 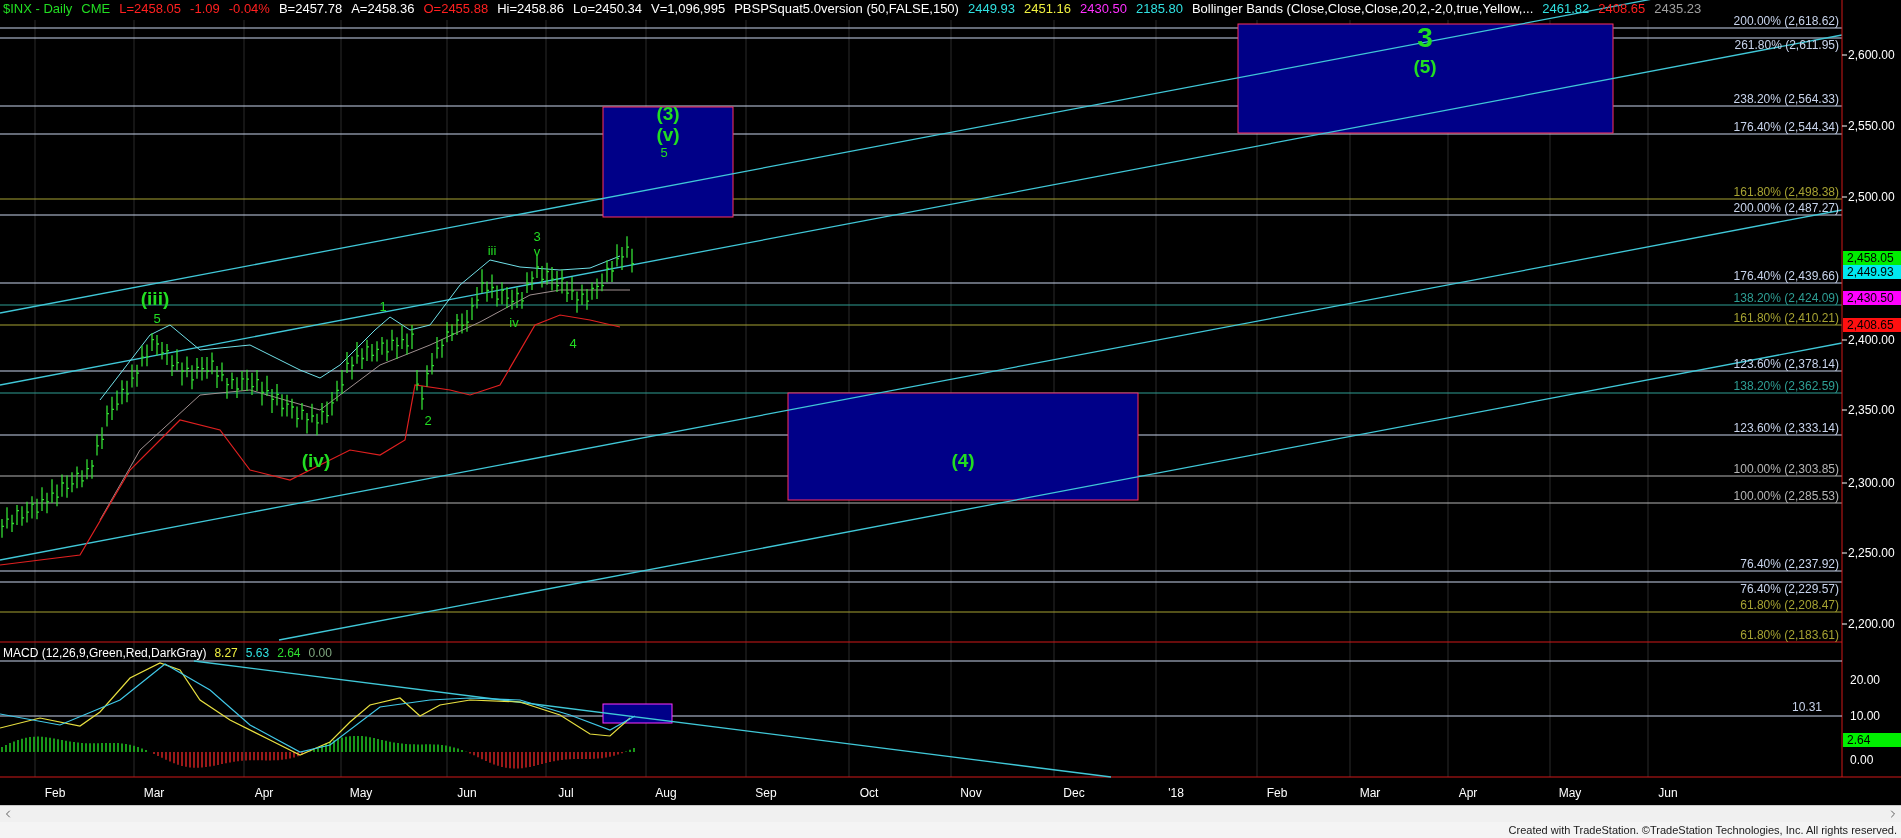 I want to click on quote-value: 2408.65, so click(x=1622, y=9).